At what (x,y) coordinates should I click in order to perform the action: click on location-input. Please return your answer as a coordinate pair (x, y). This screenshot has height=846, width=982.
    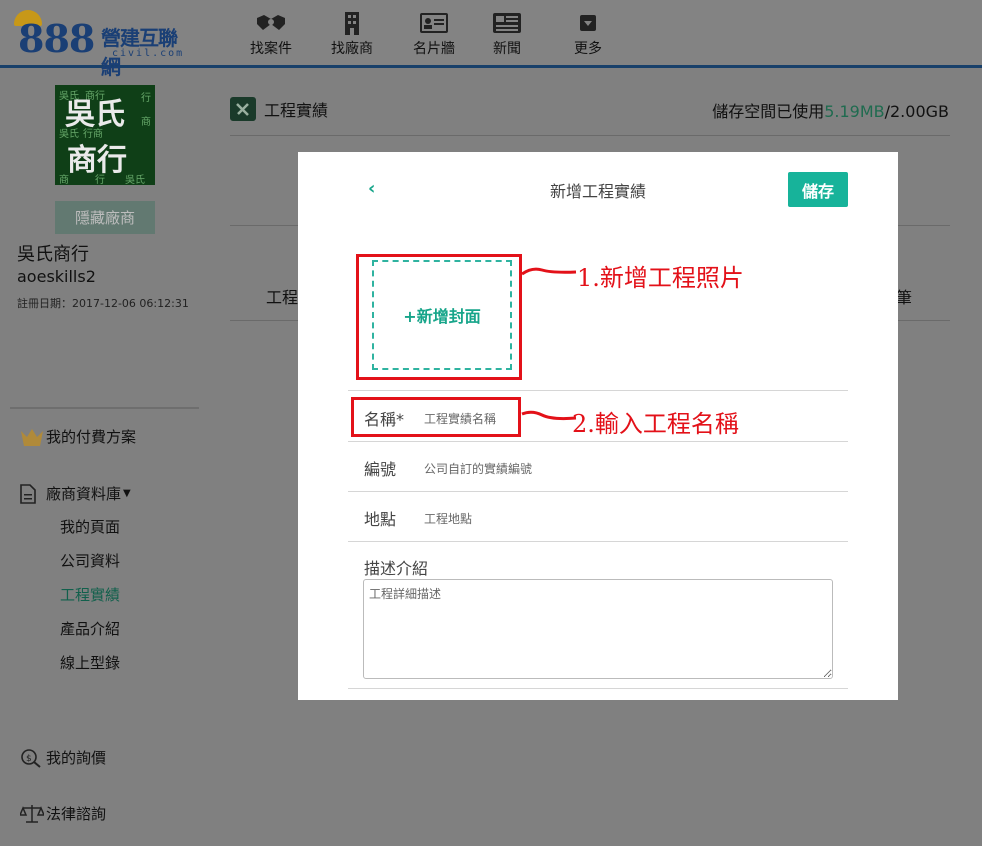
    Looking at the image, I should click on (604, 519).